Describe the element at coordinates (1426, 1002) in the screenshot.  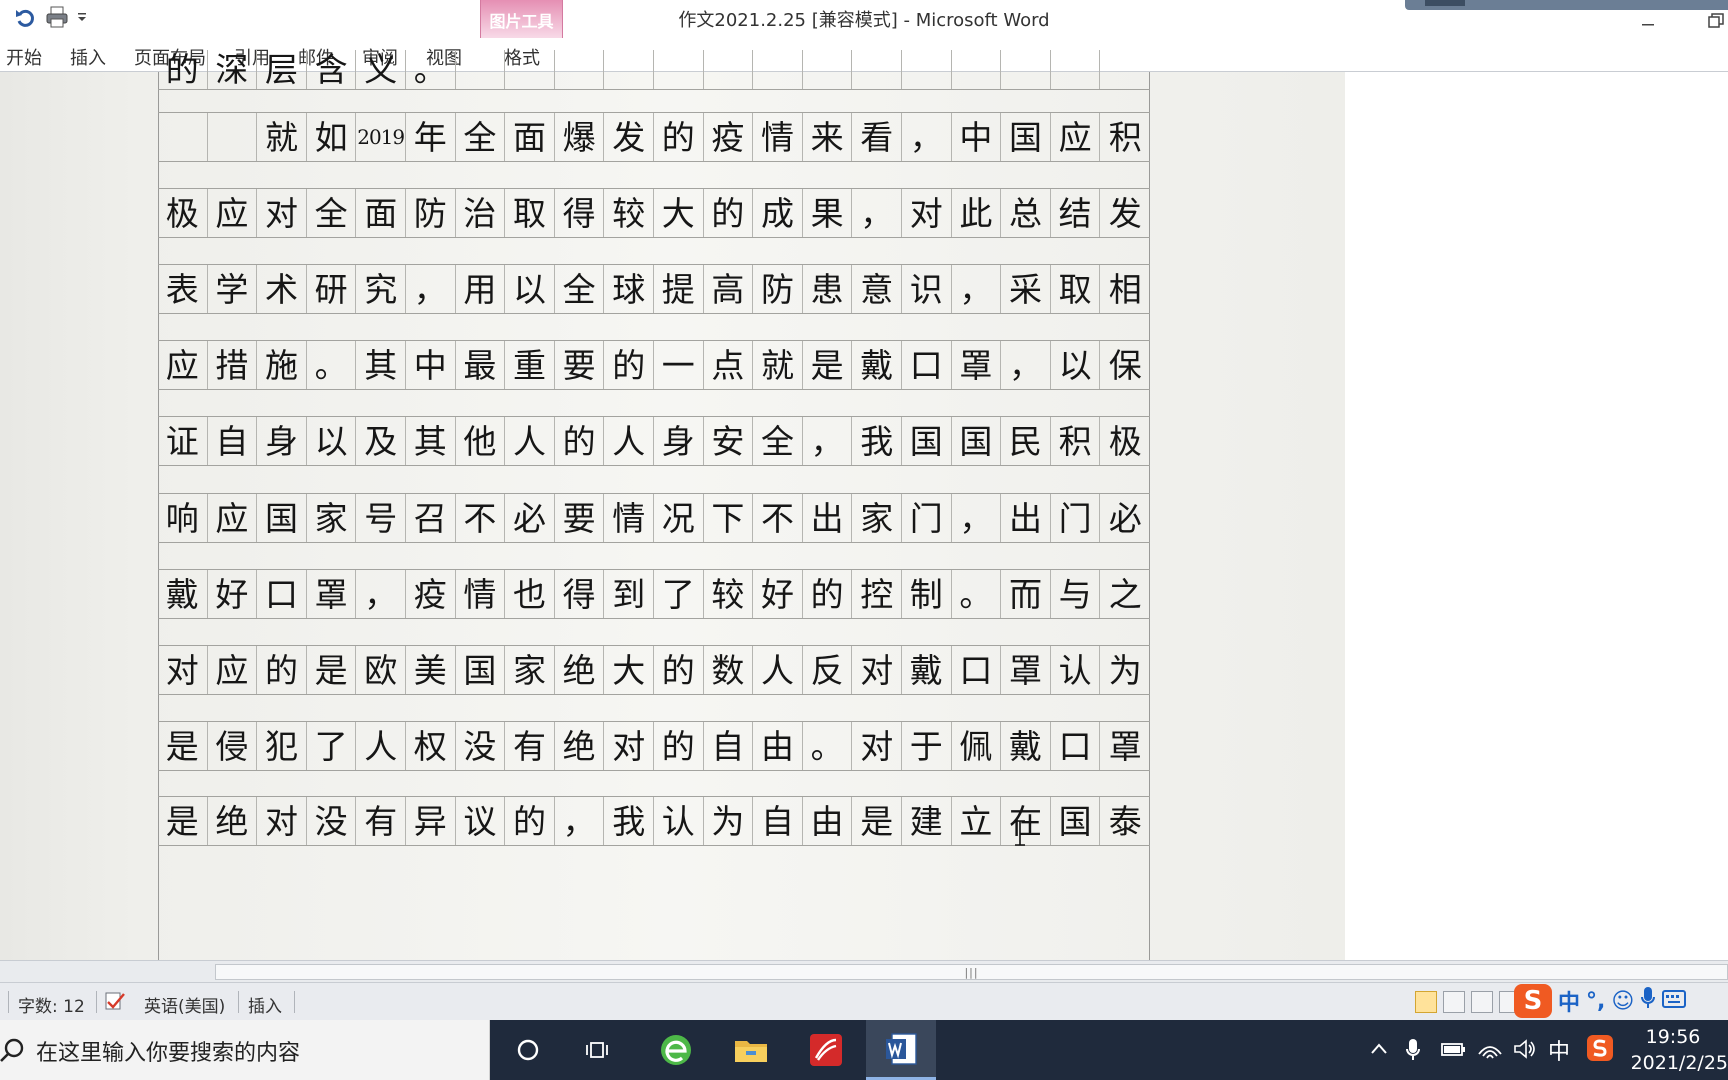
I see `print-layout-view-icon` at that location.